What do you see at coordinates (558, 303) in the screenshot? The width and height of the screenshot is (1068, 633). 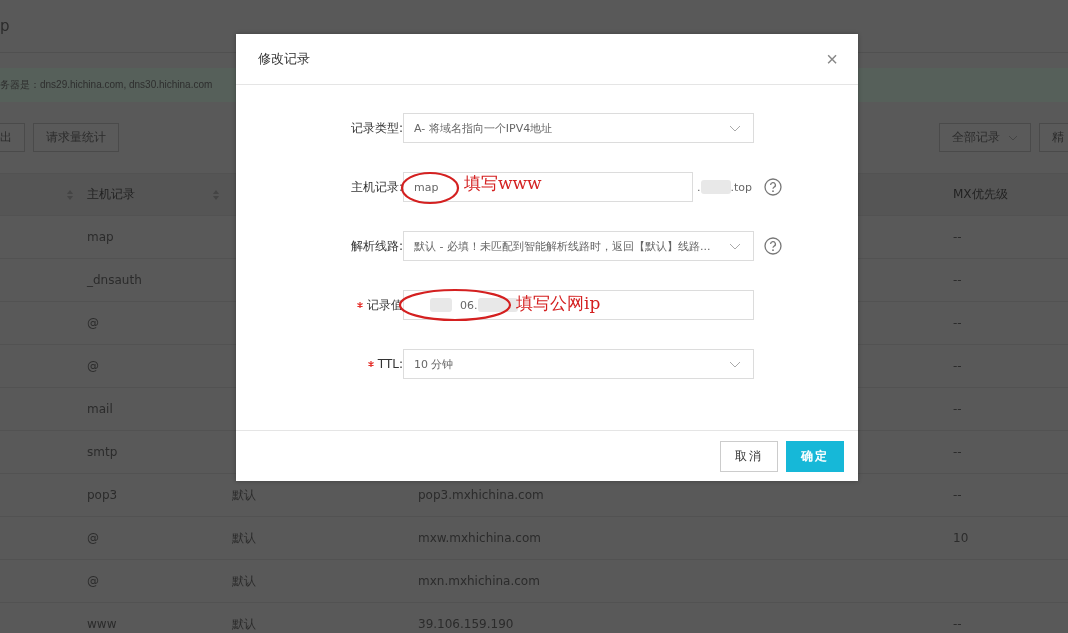 I see `handwritten-annotation: 填写公网ip` at bounding box center [558, 303].